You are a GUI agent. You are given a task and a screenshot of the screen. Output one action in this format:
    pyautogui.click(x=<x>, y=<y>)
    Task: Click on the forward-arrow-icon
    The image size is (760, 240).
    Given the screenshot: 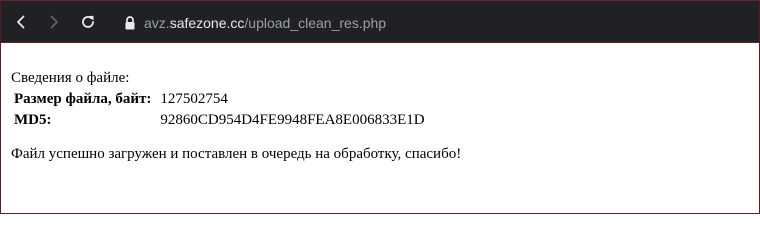 What is the action you would take?
    pyautogui.click(x=54, y=22)
    